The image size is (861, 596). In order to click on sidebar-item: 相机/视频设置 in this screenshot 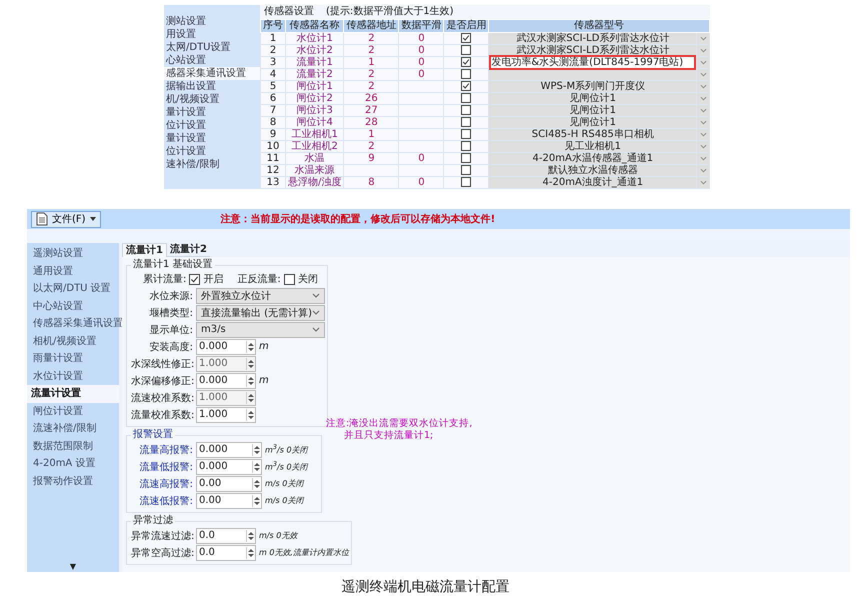, I will do `click(73, 341)`.